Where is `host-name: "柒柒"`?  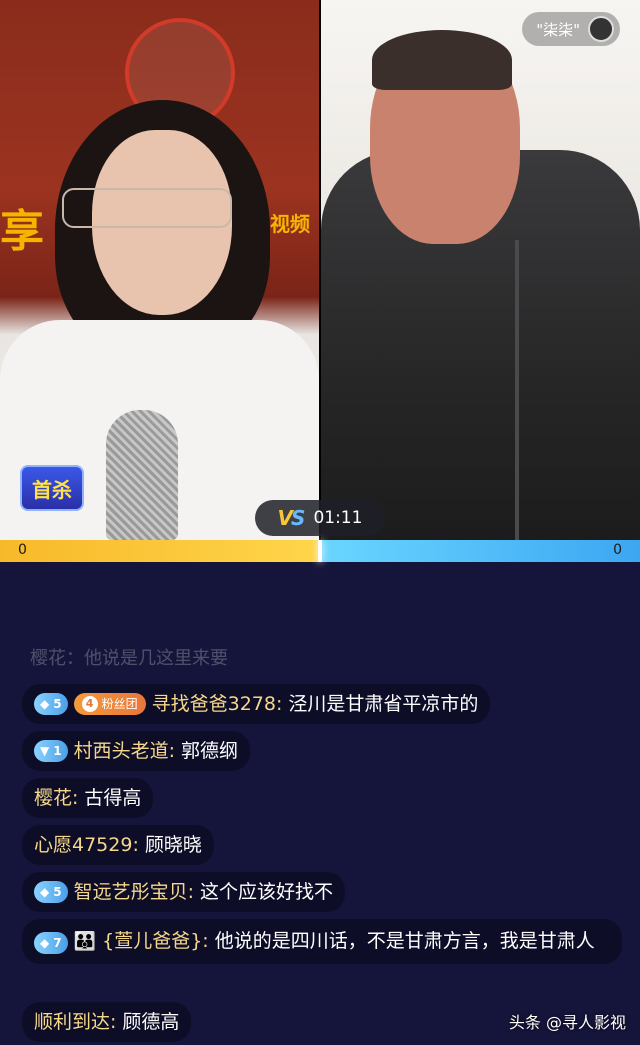
host-name: "柒柒" is located at coordinates (558, 29).